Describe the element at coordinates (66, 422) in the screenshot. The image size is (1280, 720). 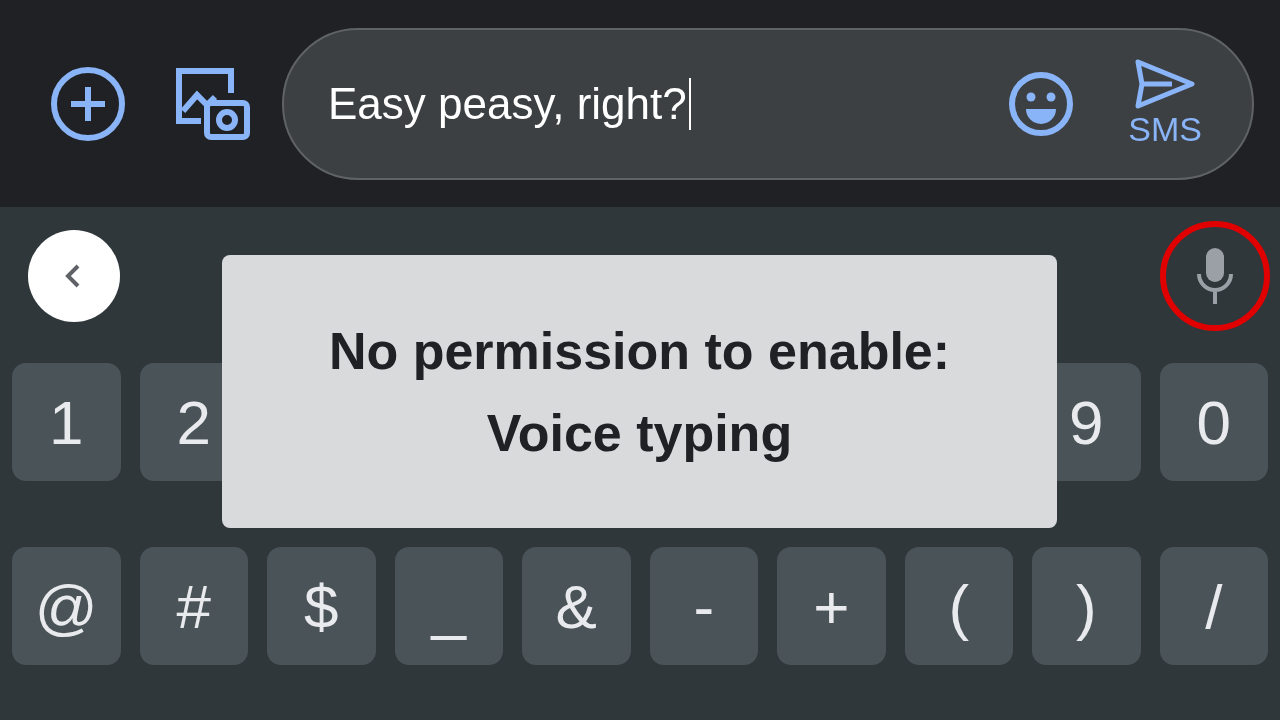
I see `keyboard-key: 1` at that location.